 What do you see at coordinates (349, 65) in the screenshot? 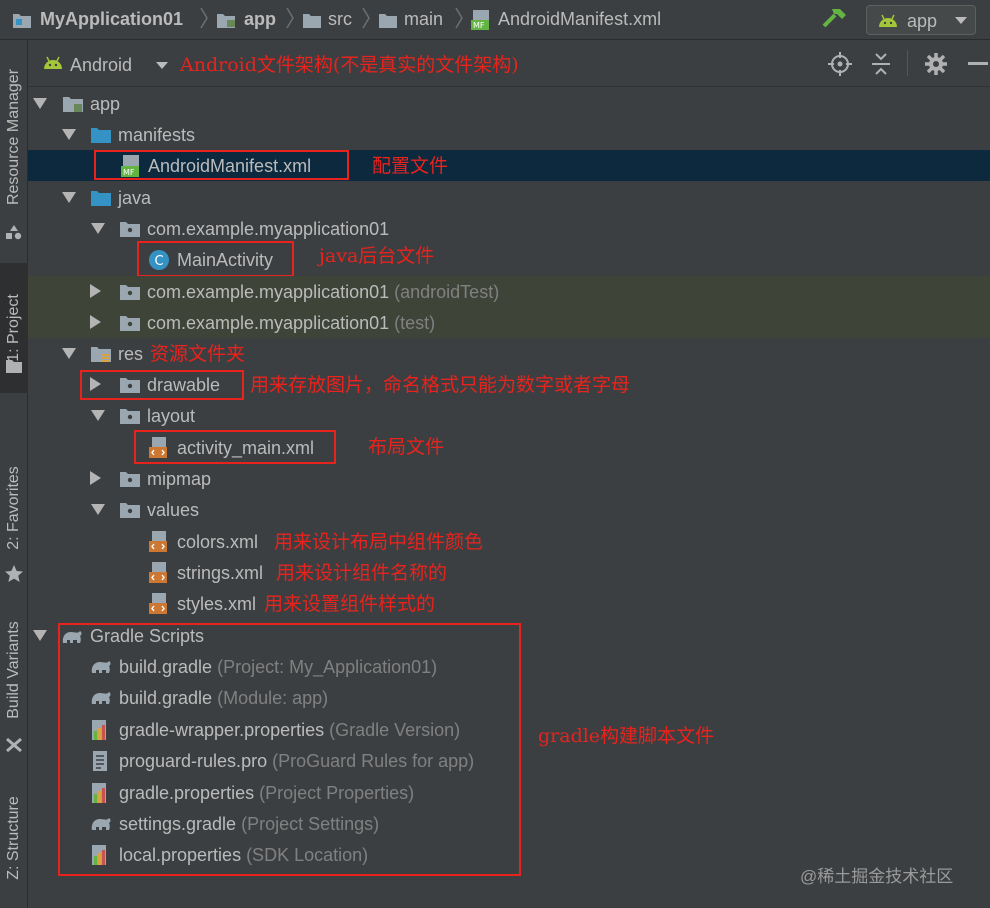
I see `annotation-android-view: Android文件架构(不是真实的文件架构)` at bounding box center [349, 65].